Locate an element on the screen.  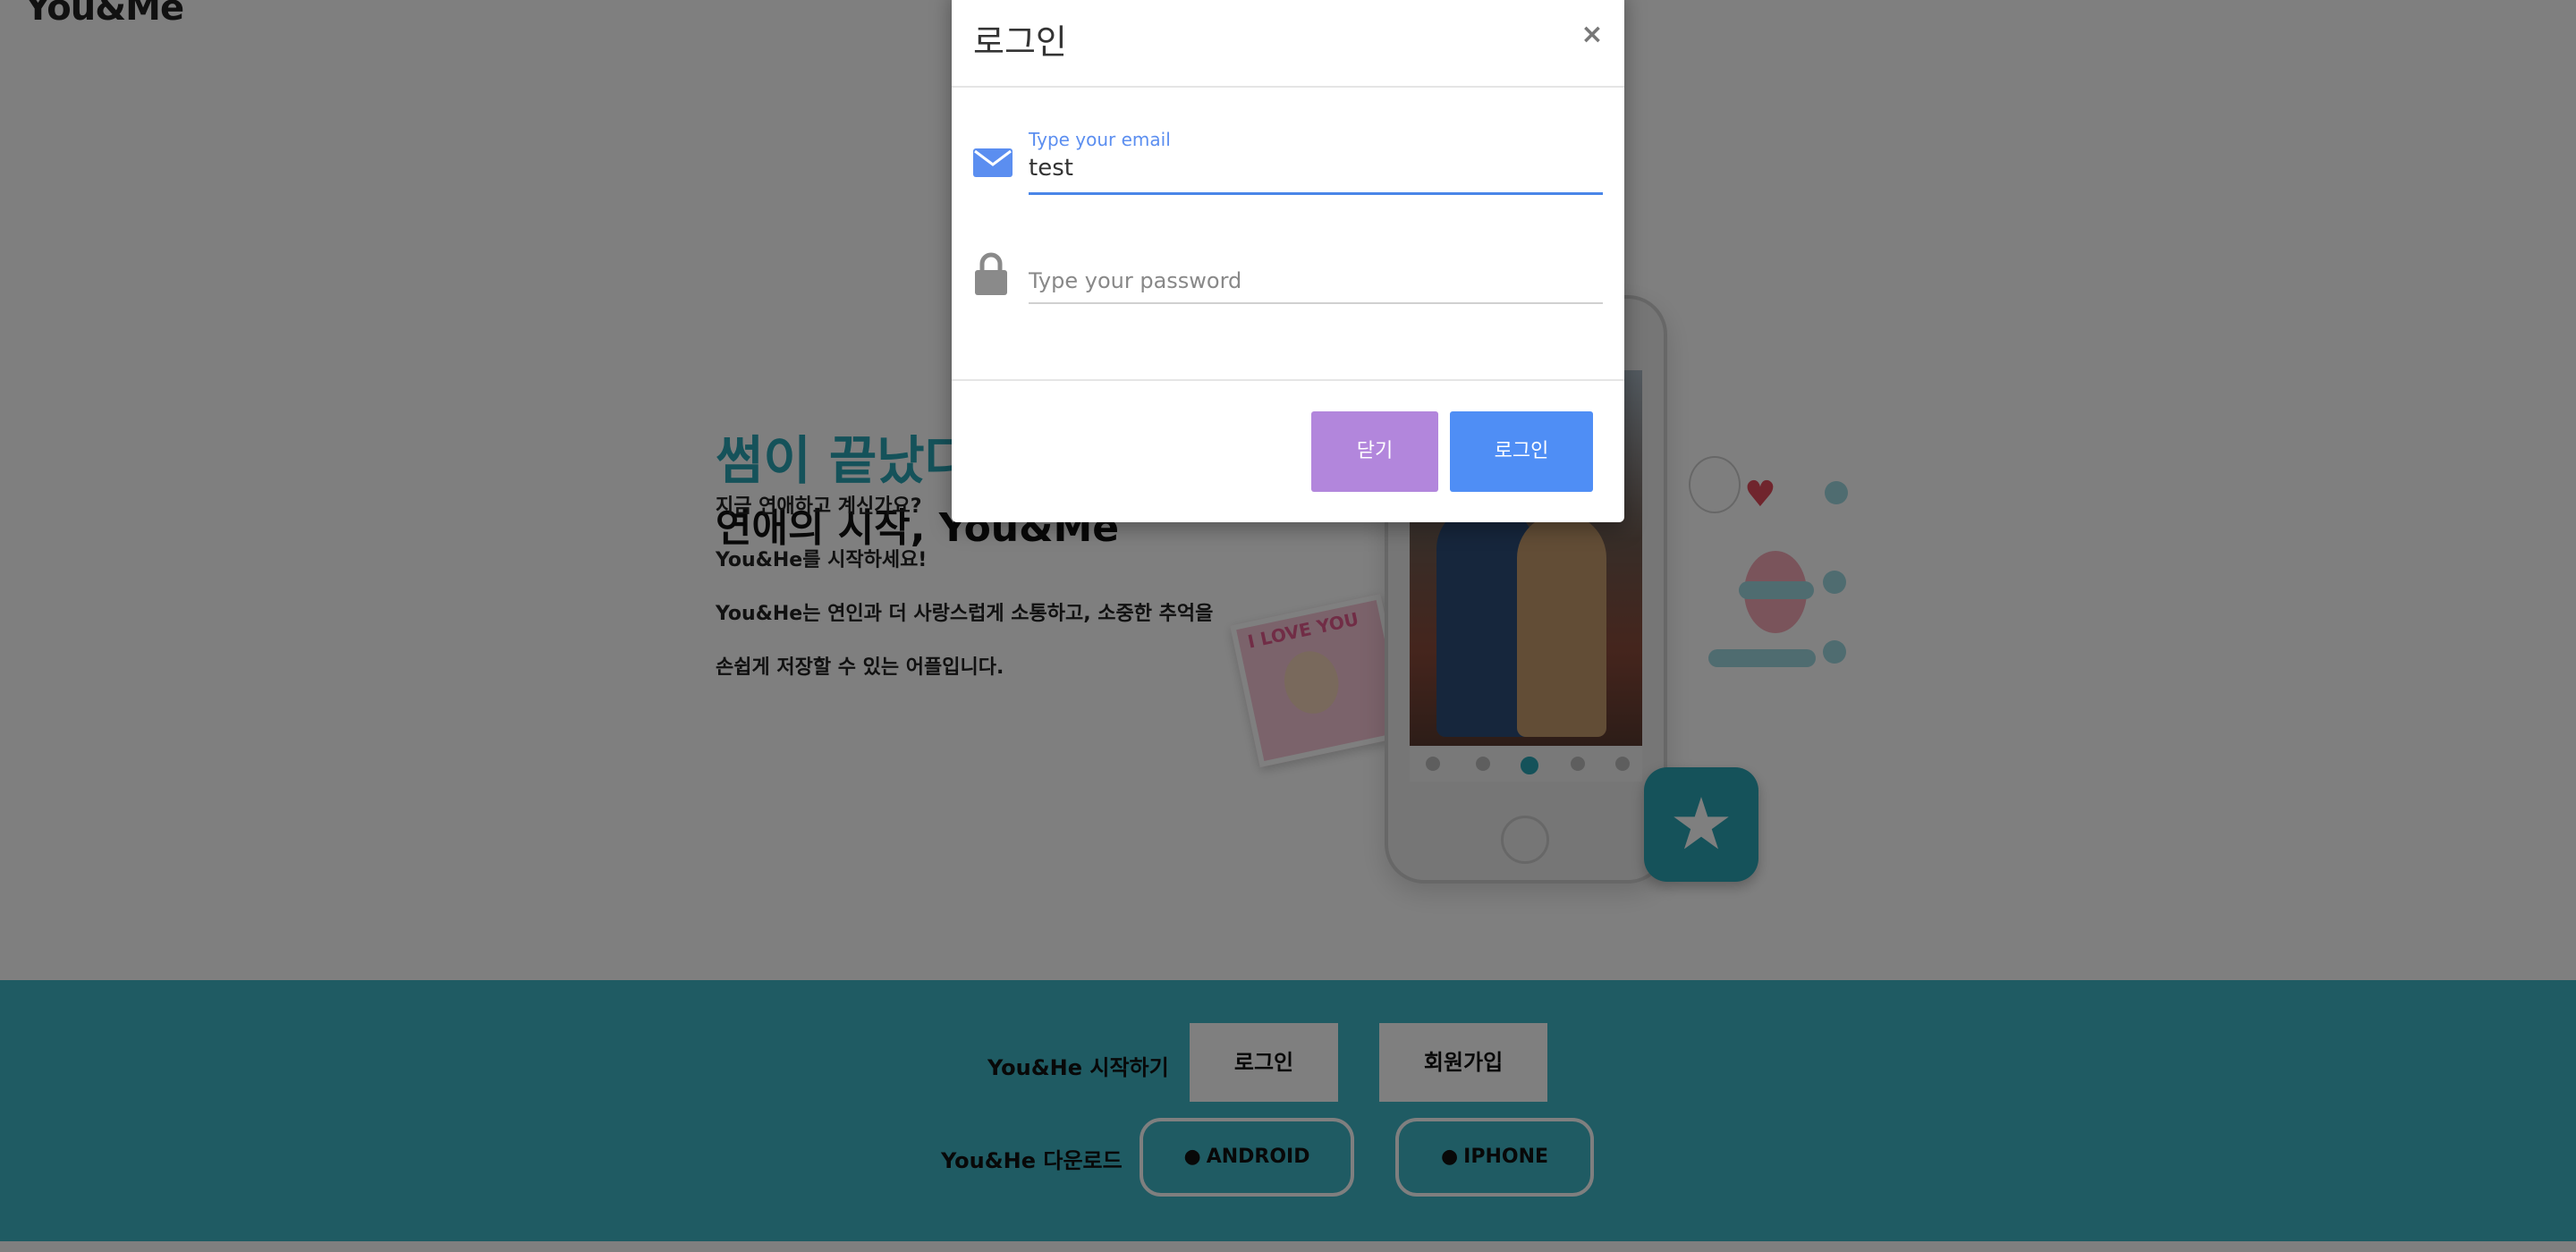
password-underline is located at coordinates (1316, 303).